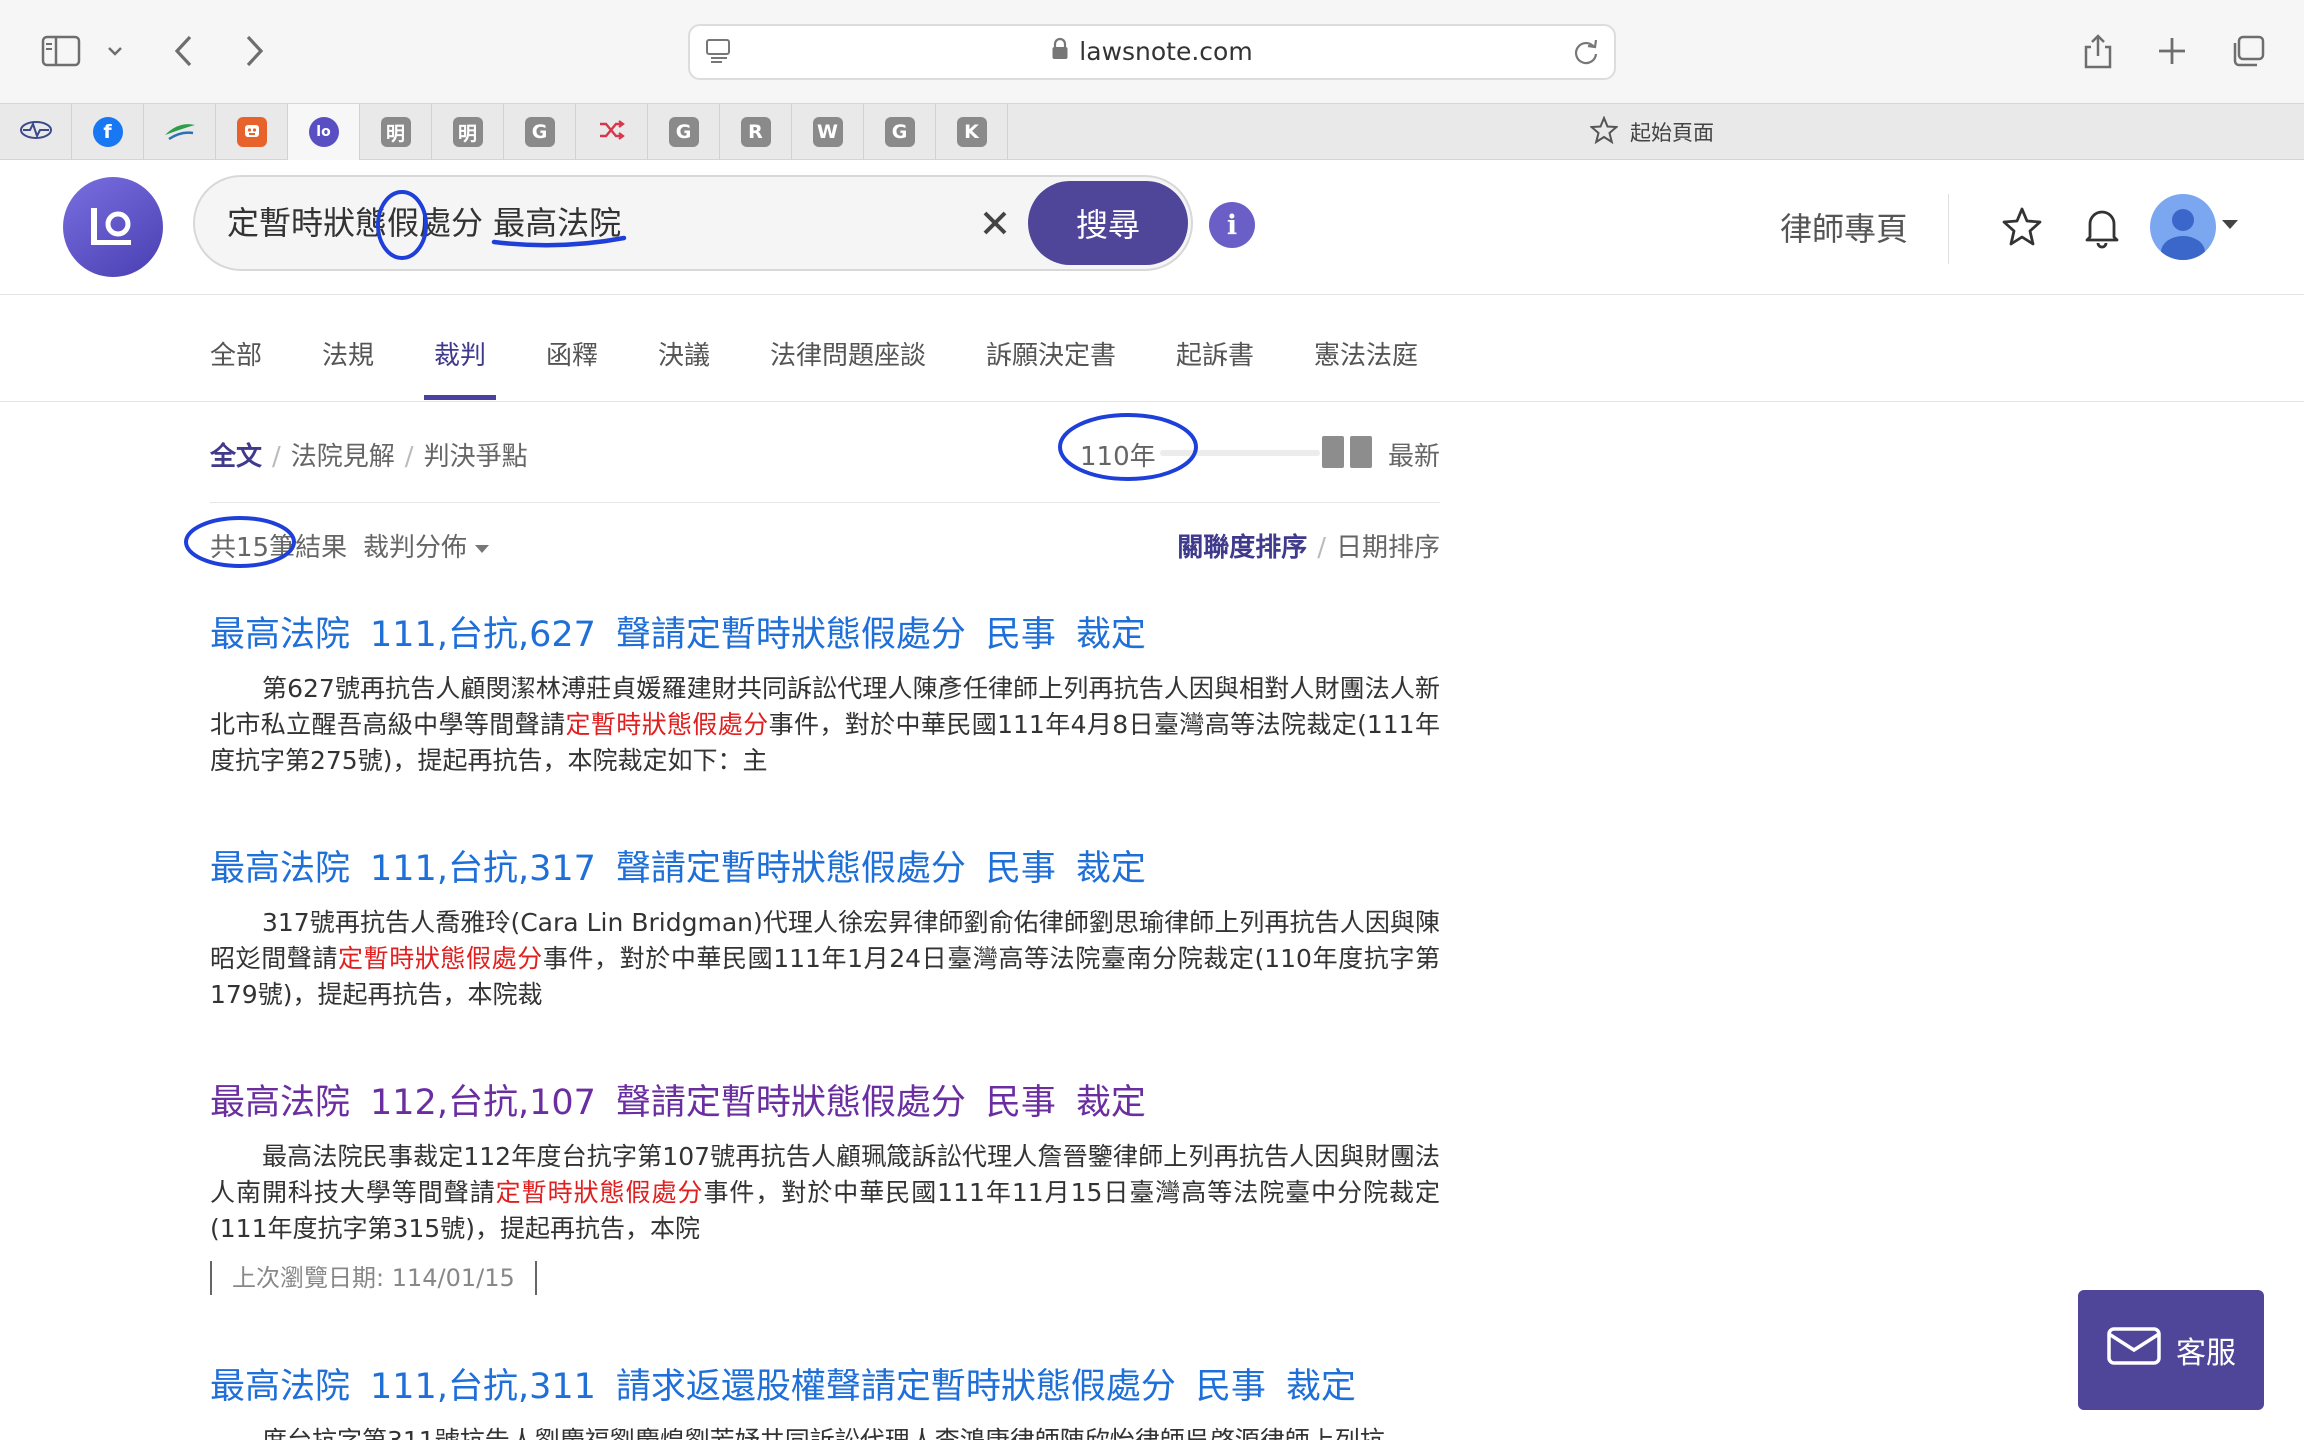 The width and height of the screenshot is (2304, 1440). I want to click on tab-all: 全部, so click(236, 353).